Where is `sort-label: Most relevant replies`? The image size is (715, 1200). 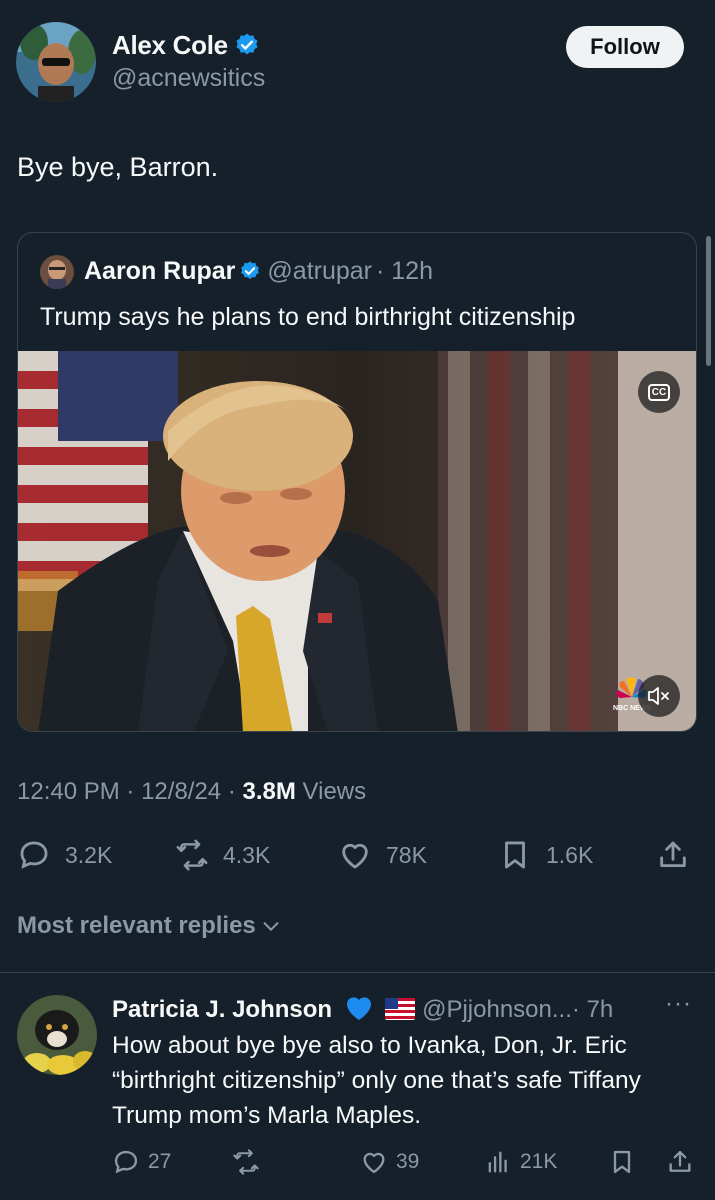 sort-label: Most relevant replies is located at coordinates (136, 925).